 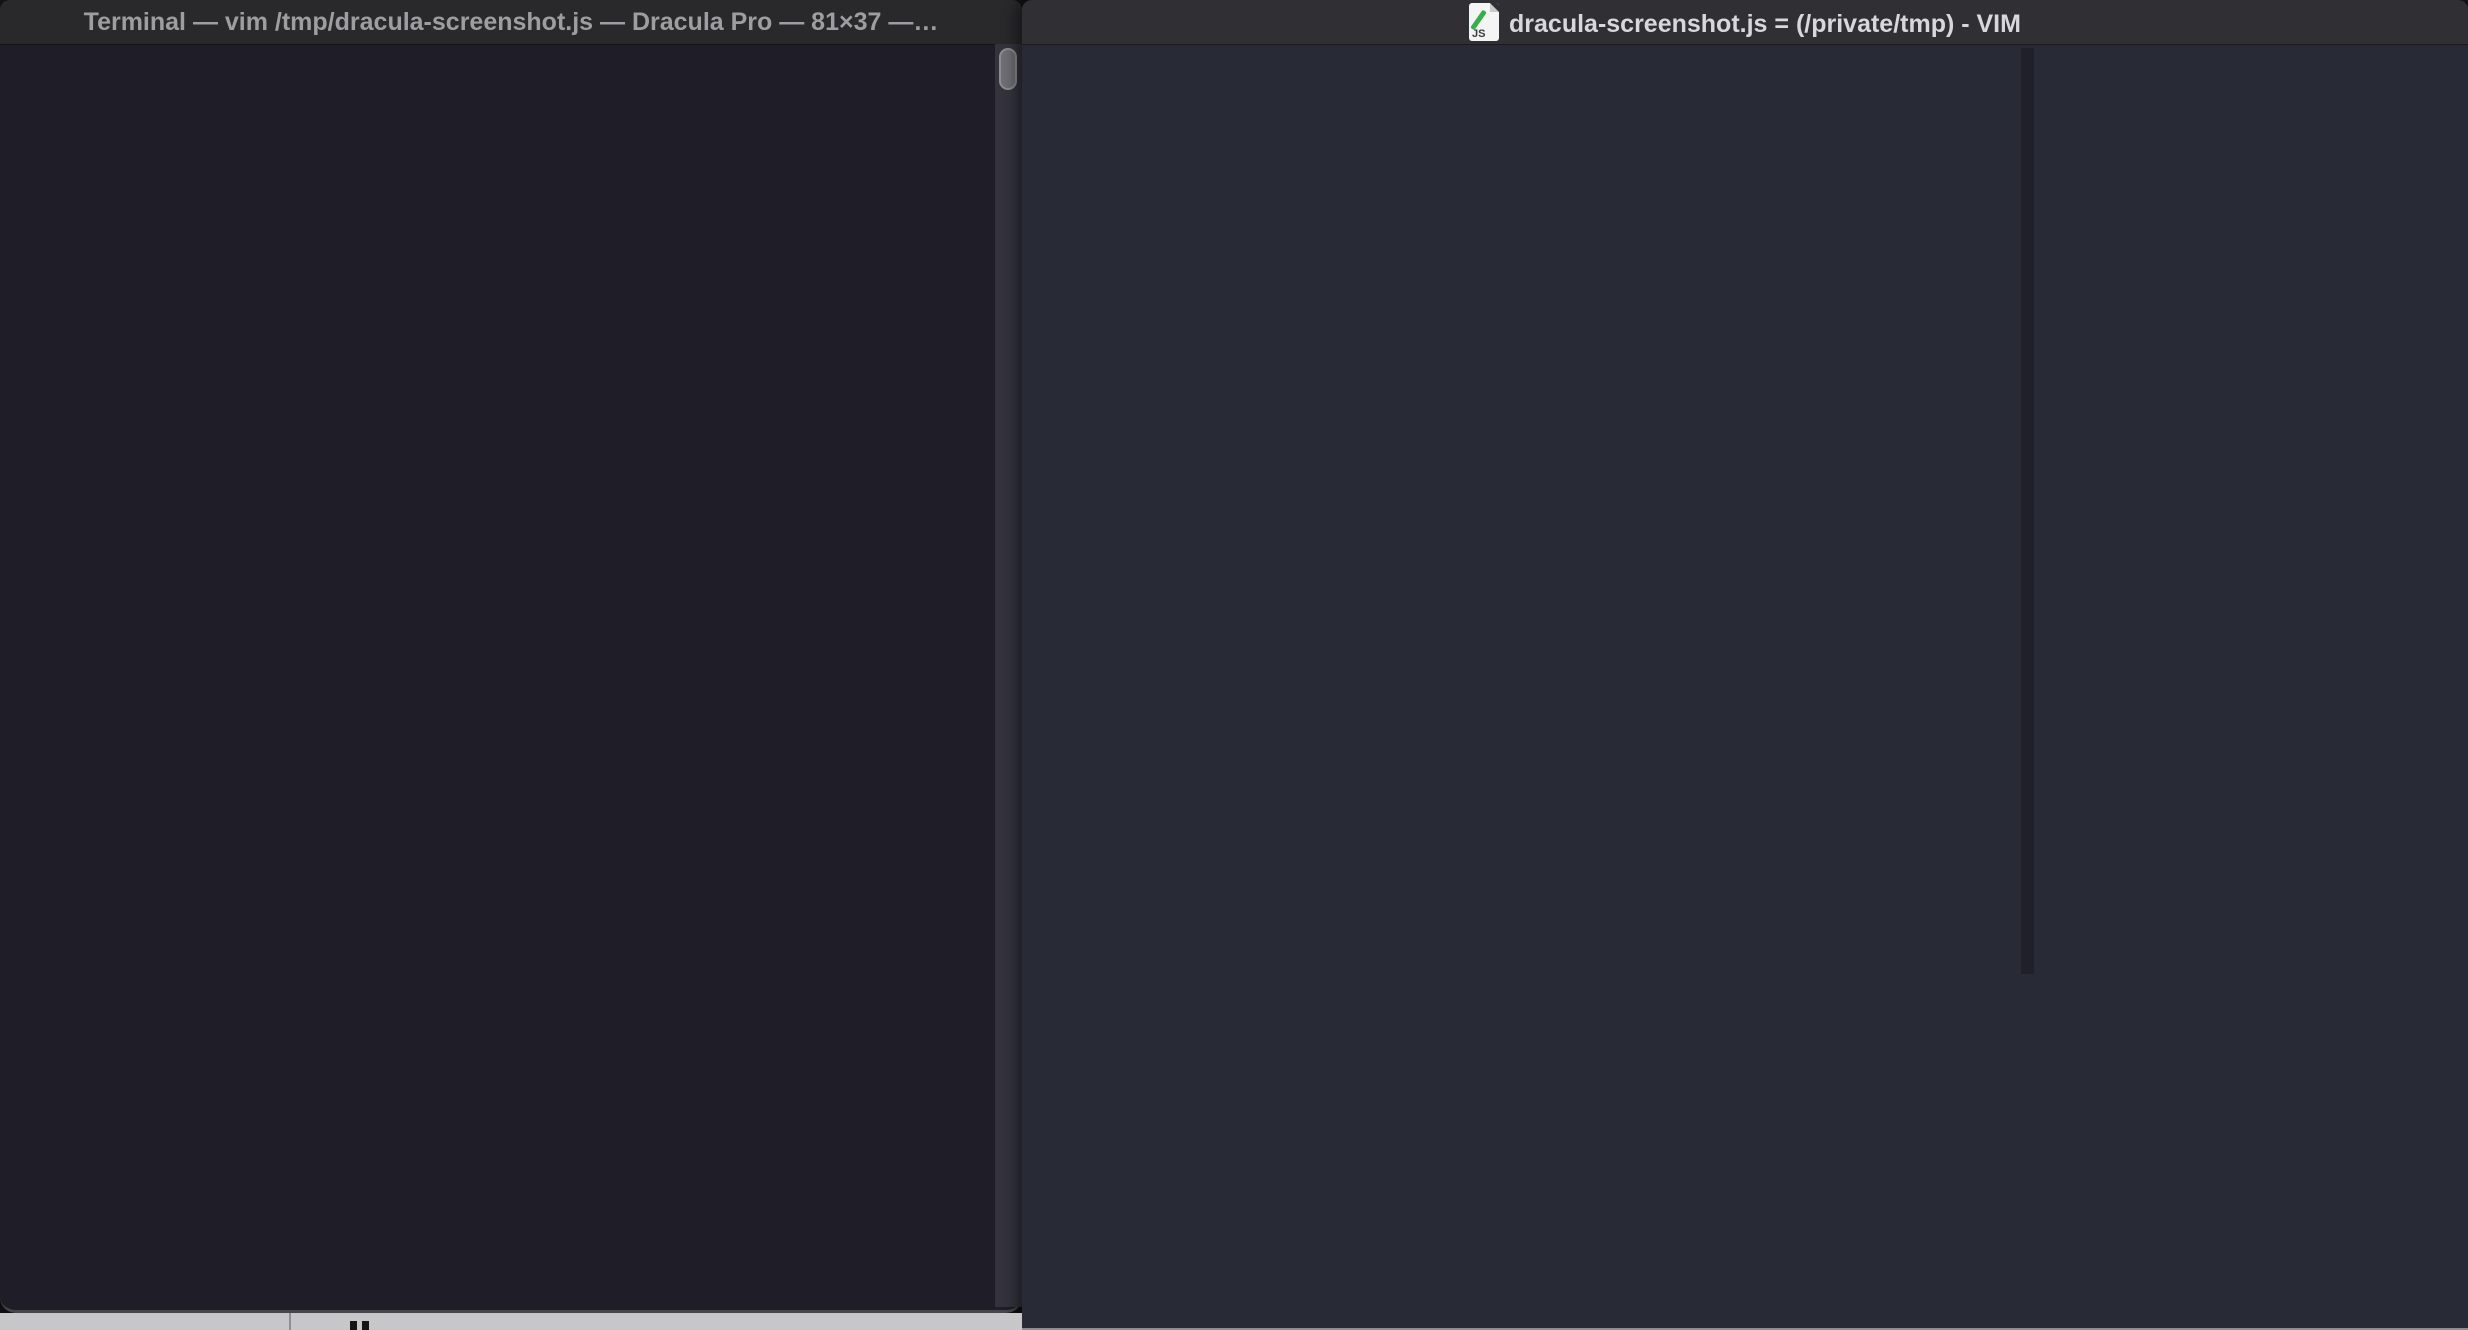 I want to click on js-file-icon: JS, so click(x=1484, y=22).